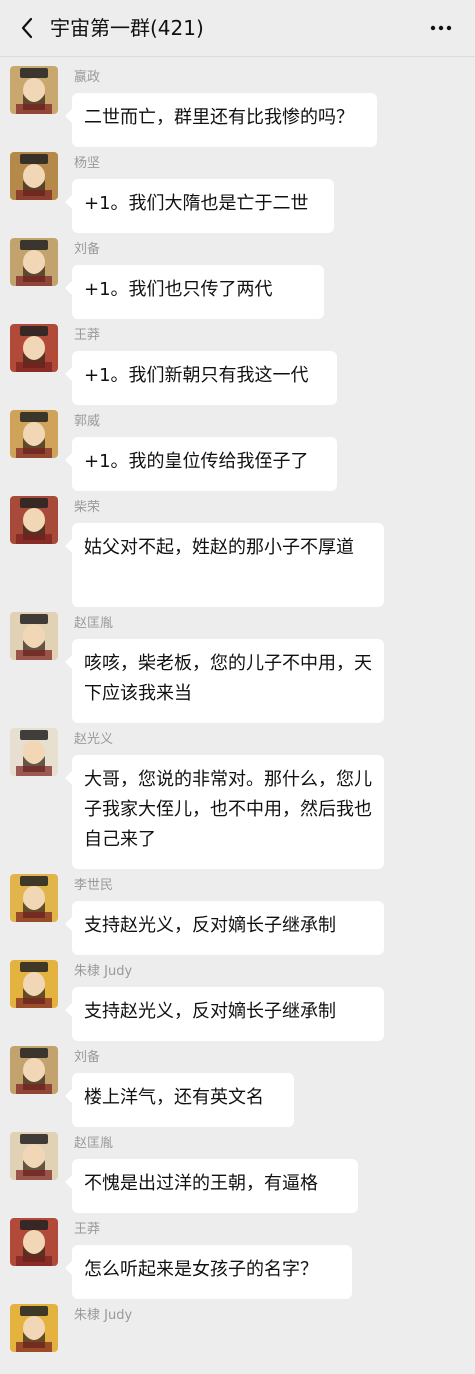 The height and width of the screenshot is (1374, 475). I want to click on chat-message: 赵匡胤咳咳，柴老板，您的儿子不中用，天下应该我来当, so click(237, 667).